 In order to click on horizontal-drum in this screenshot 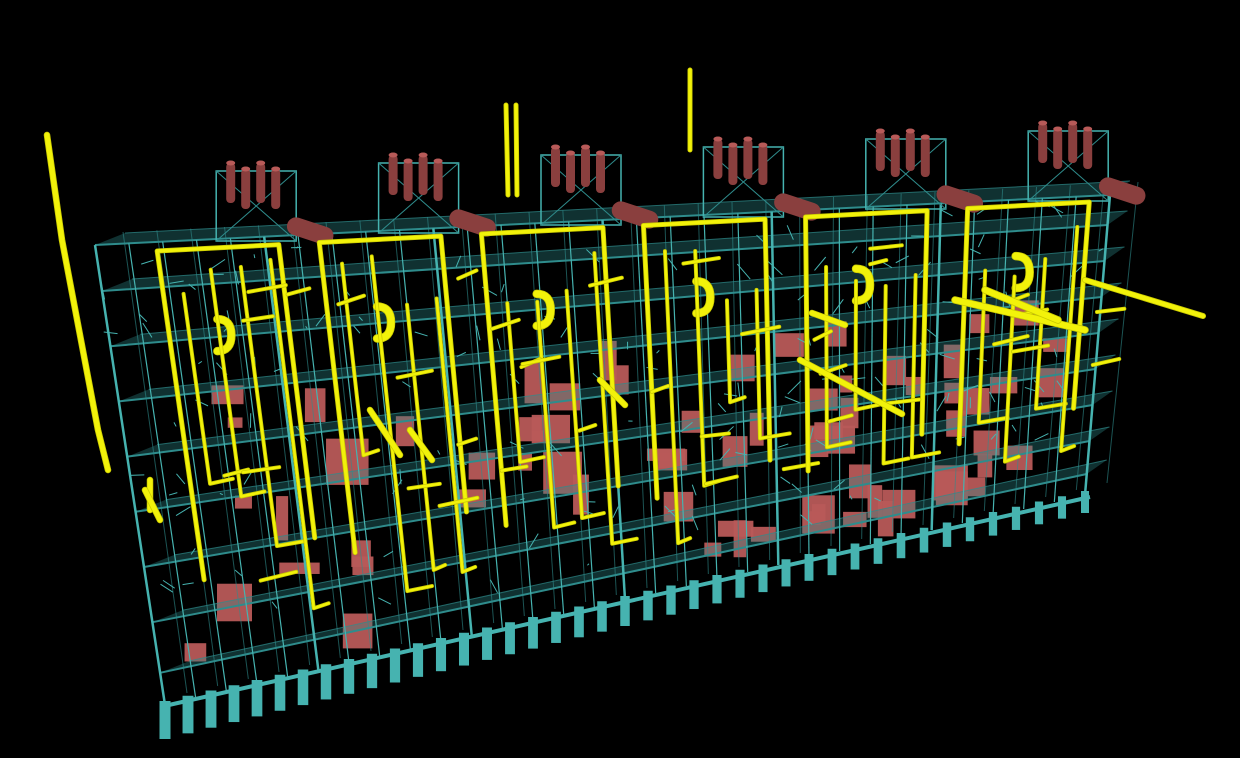, I will do `click(1122, 191)`.